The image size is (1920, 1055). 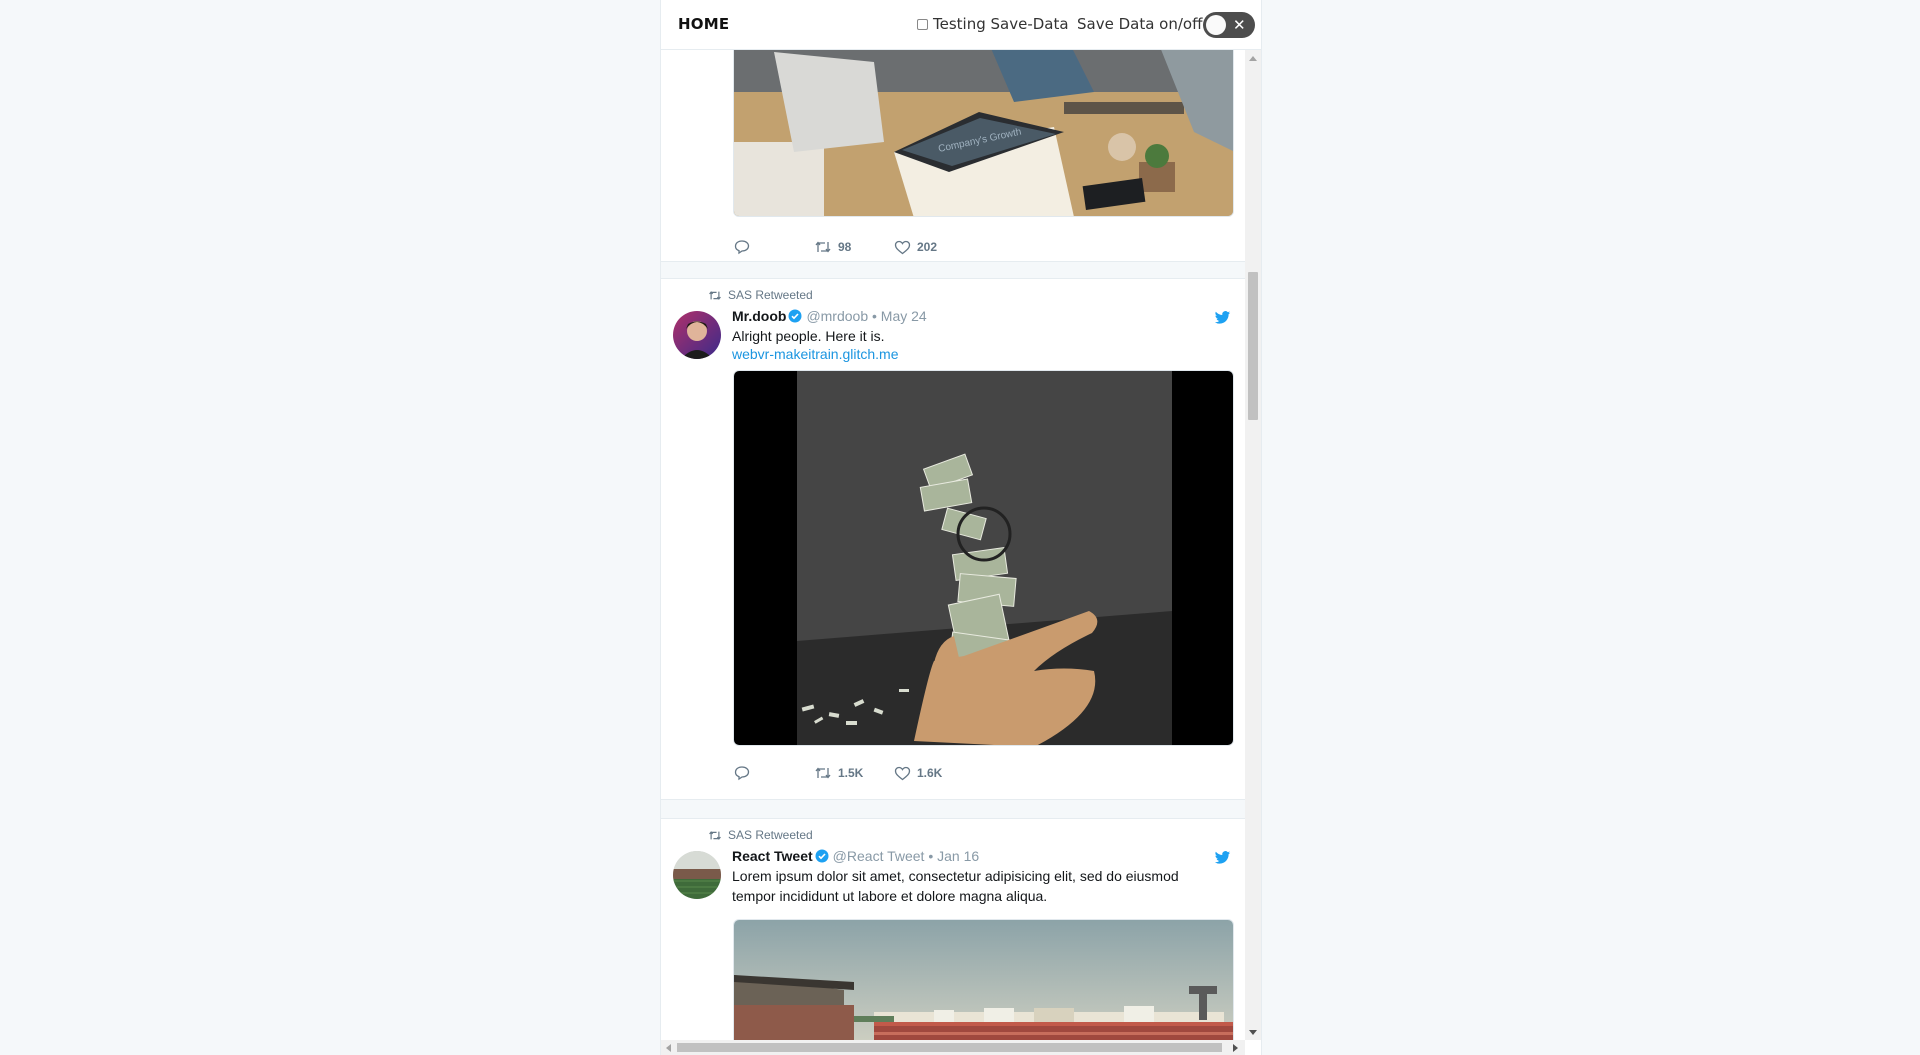 What do you see at coordinates (772, 856) in the screenshot?
I see `author-name: React Tweet` at bounding box center [772, 856].